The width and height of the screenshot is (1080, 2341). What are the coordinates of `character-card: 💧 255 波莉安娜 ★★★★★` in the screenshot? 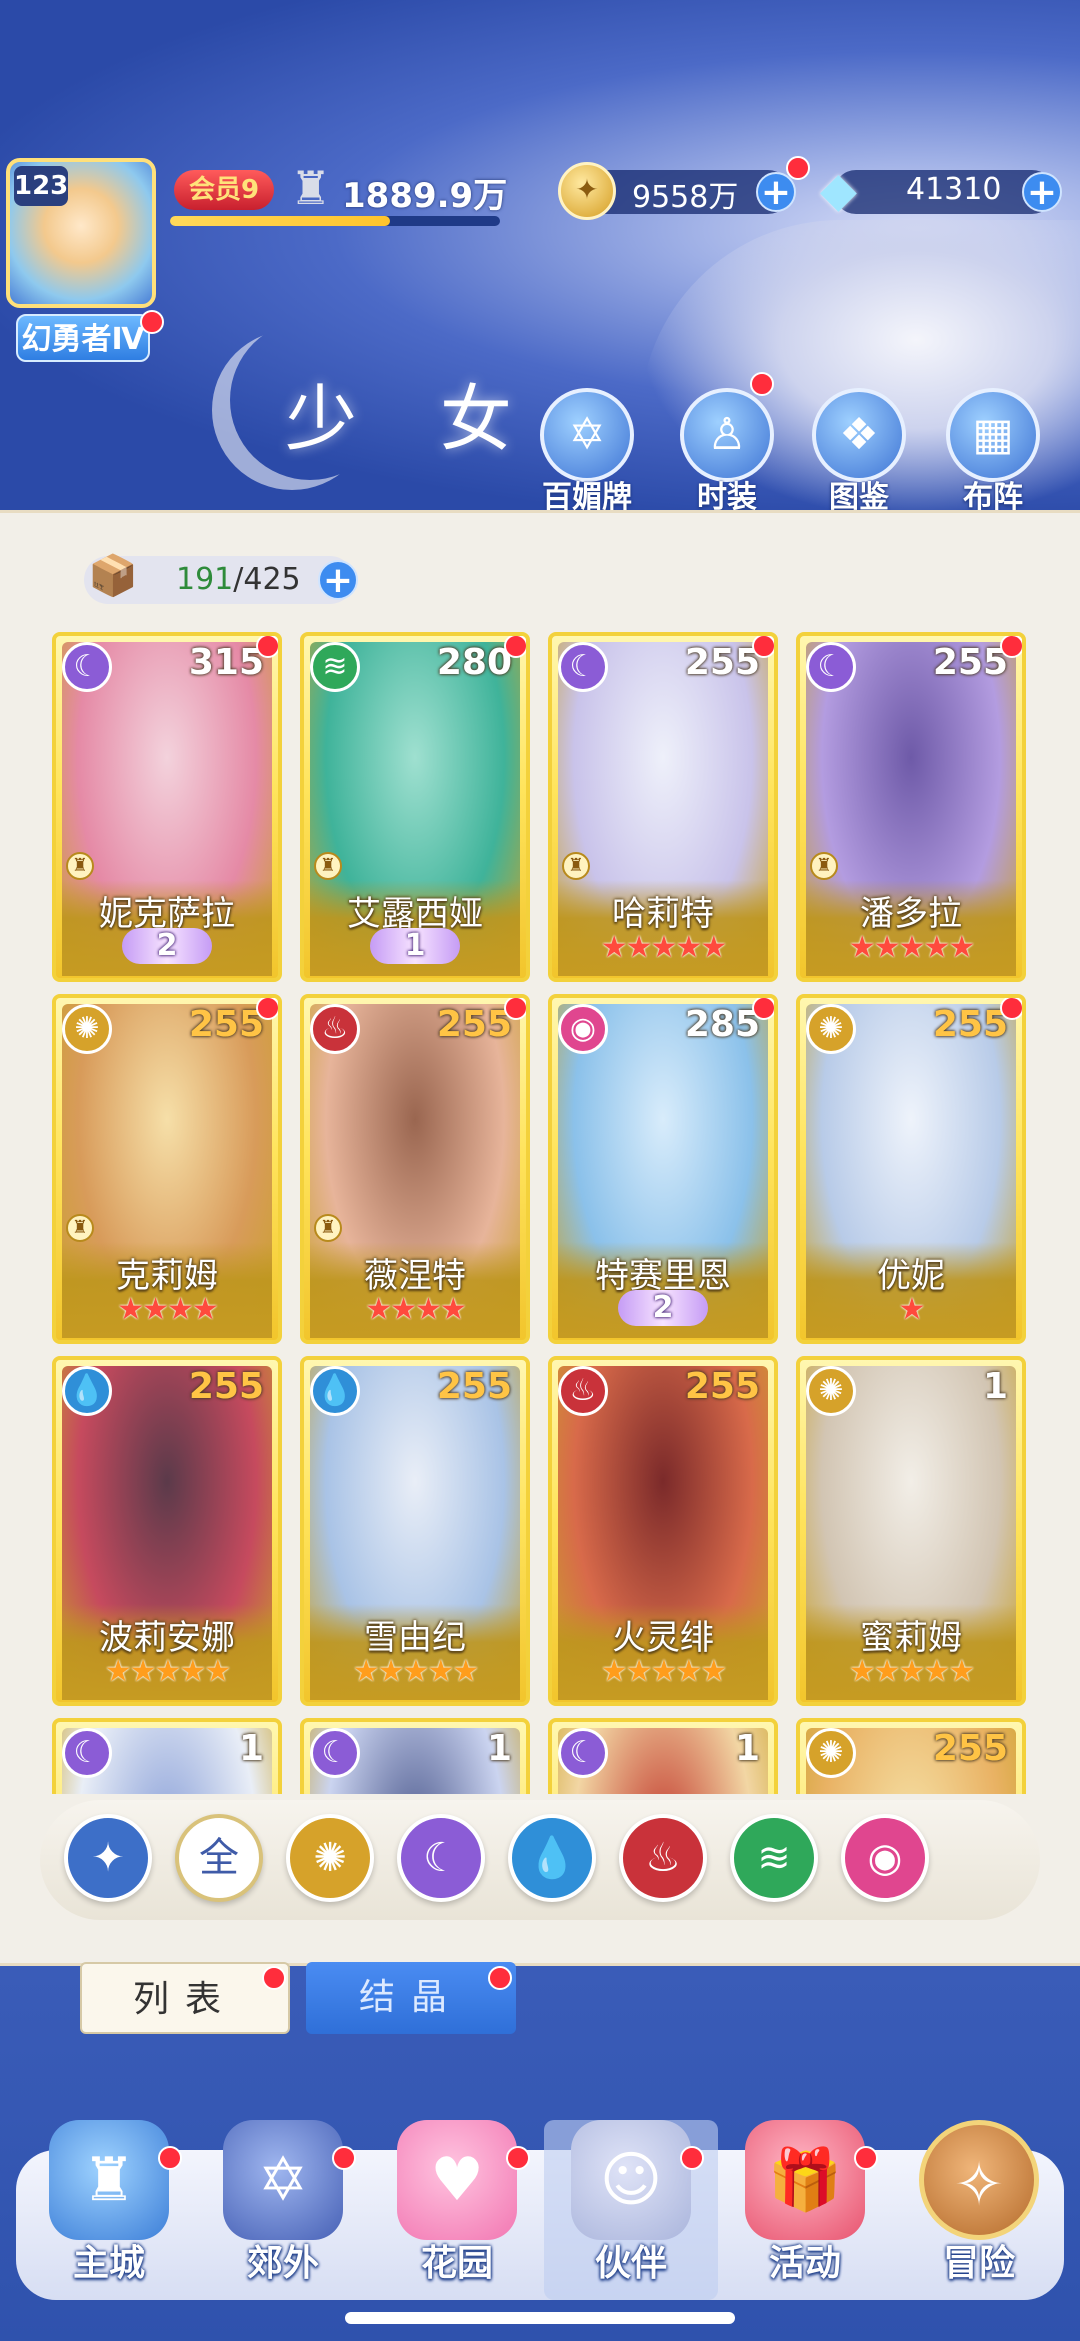 It's located at (167, 1531).